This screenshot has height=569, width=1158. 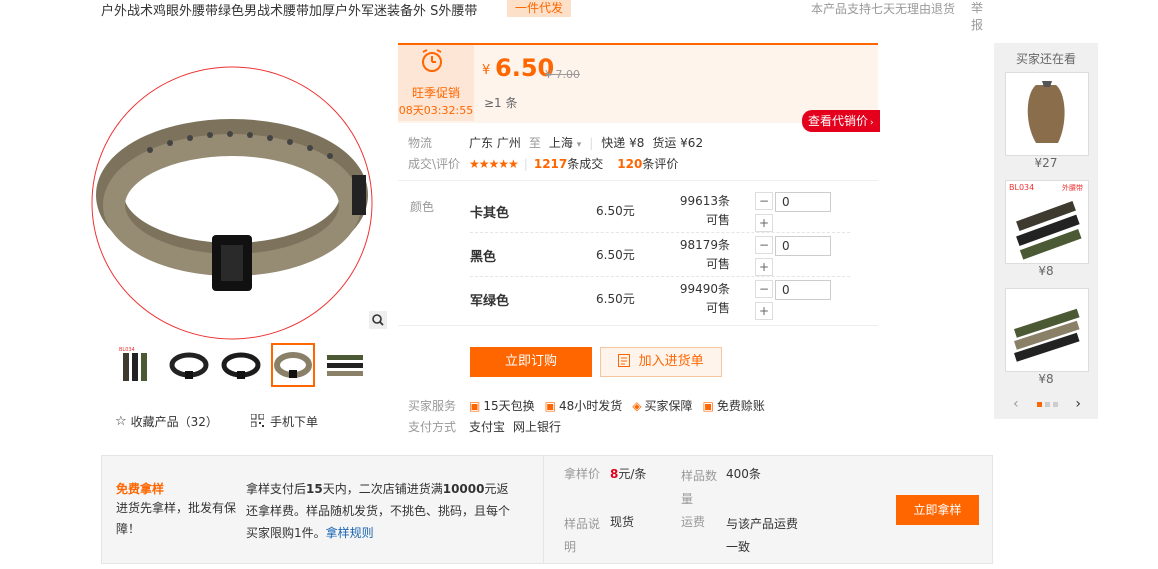 What do you see at coordinates (586, 142) in the screenshot?
I see `logistics-info: 广东 广州 至 上海 ▾ | 快递 ¥8 货运 ¥62` at bounding box center [586, 142].